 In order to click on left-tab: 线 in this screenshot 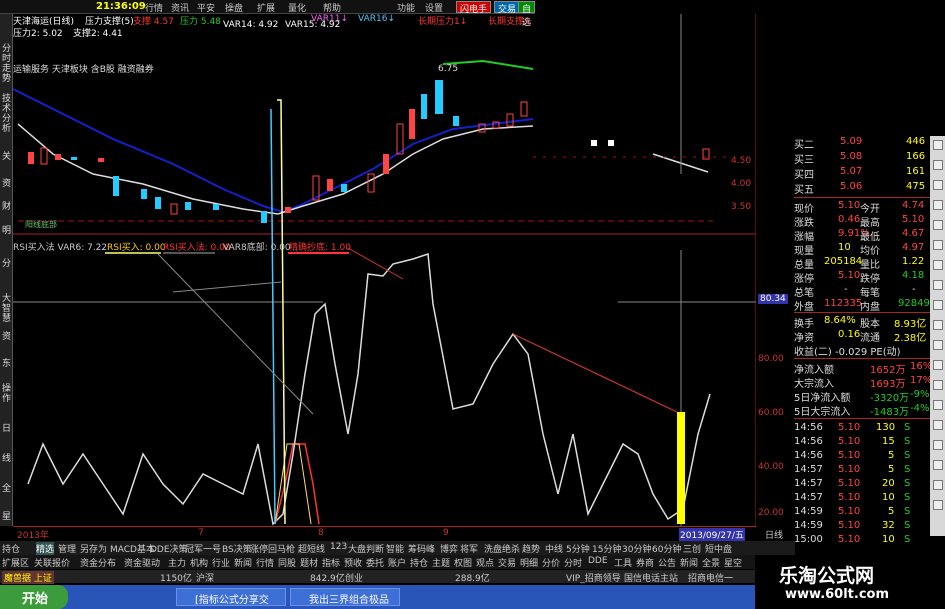, I will do `click(6, 459)`.